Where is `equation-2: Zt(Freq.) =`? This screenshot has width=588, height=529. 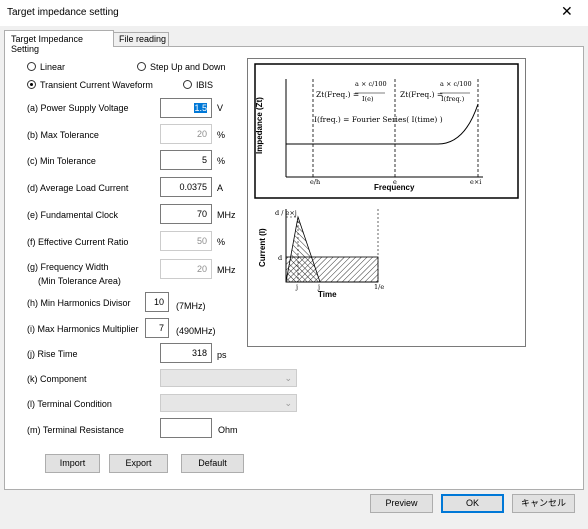
equation-2: Zt(Freq.) = is located at coordinates (421, 94).